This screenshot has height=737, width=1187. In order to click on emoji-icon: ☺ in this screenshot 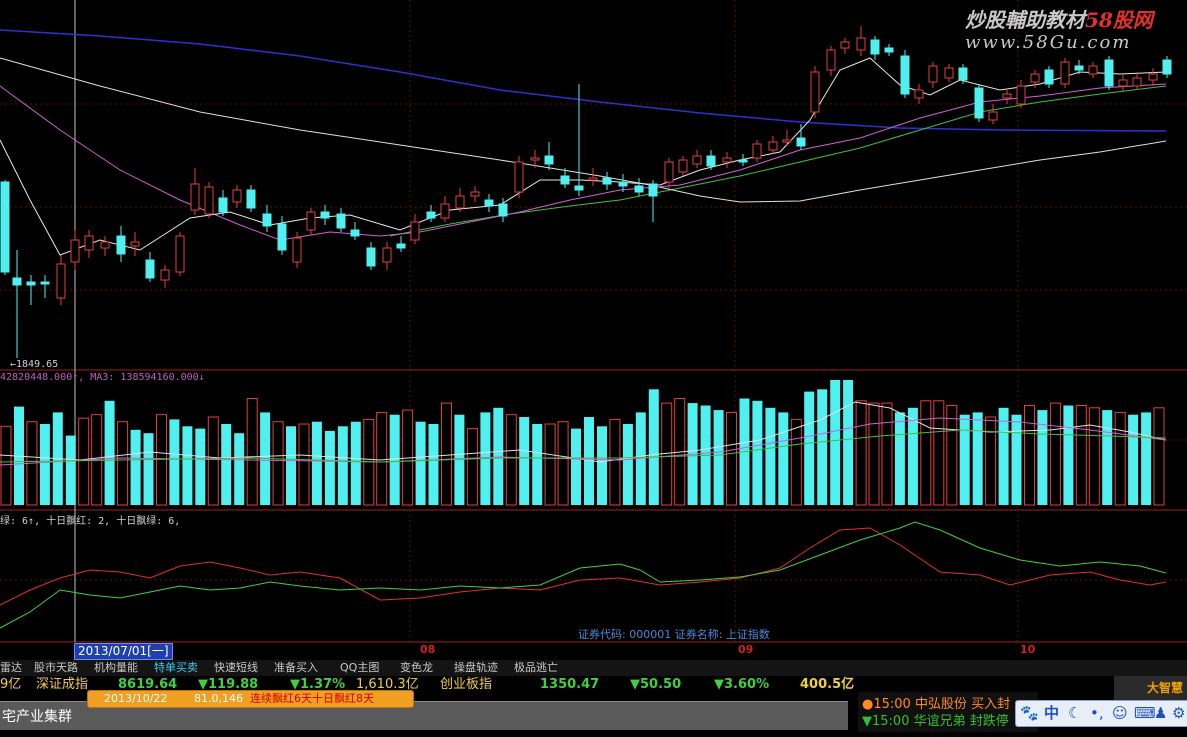, I will do `click(1120, 713)`.